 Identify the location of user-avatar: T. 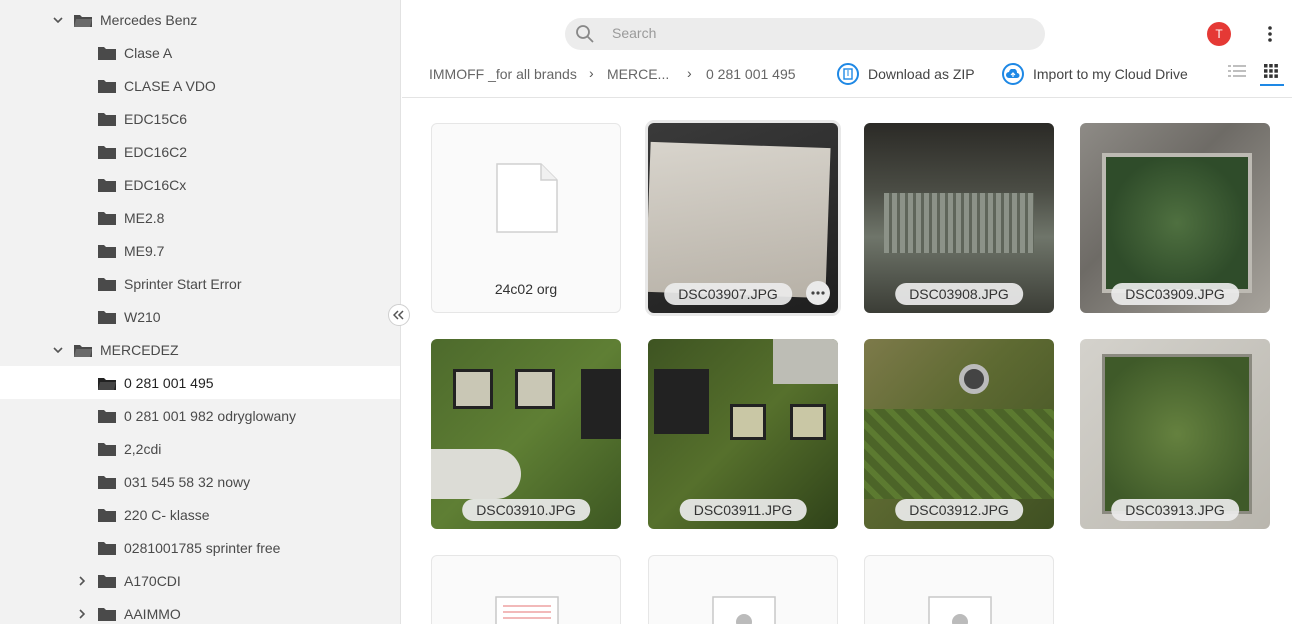
(1219, 34).